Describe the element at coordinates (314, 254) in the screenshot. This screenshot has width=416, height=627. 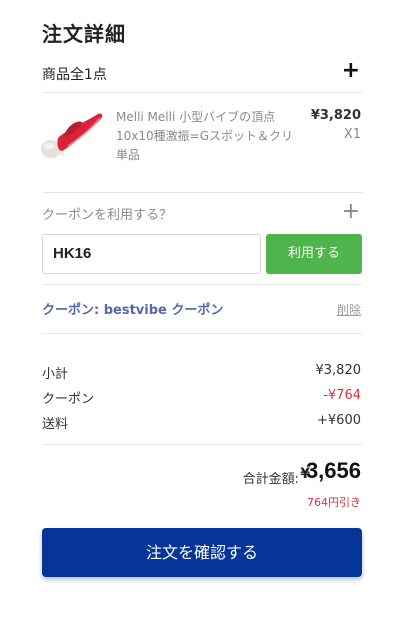
I see `apply-coupon-button: 利用する` at that location.